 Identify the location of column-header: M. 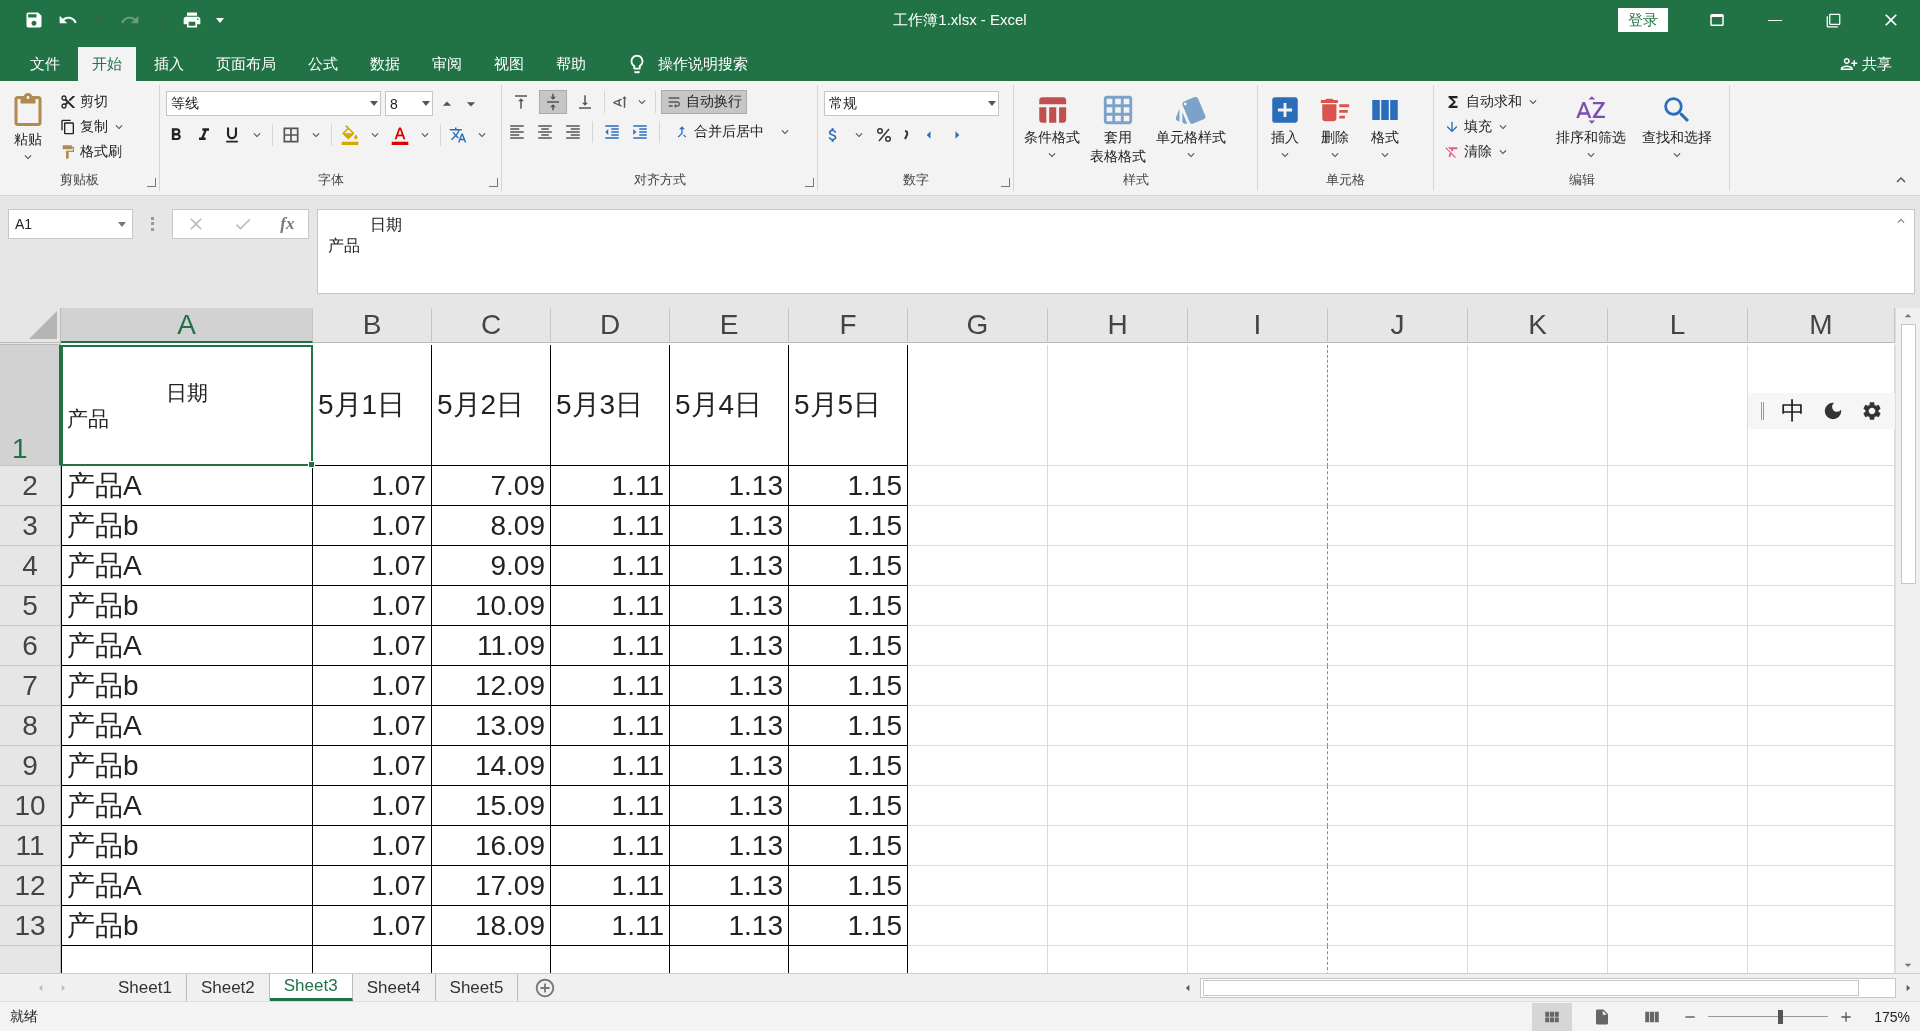
(1821, 325).